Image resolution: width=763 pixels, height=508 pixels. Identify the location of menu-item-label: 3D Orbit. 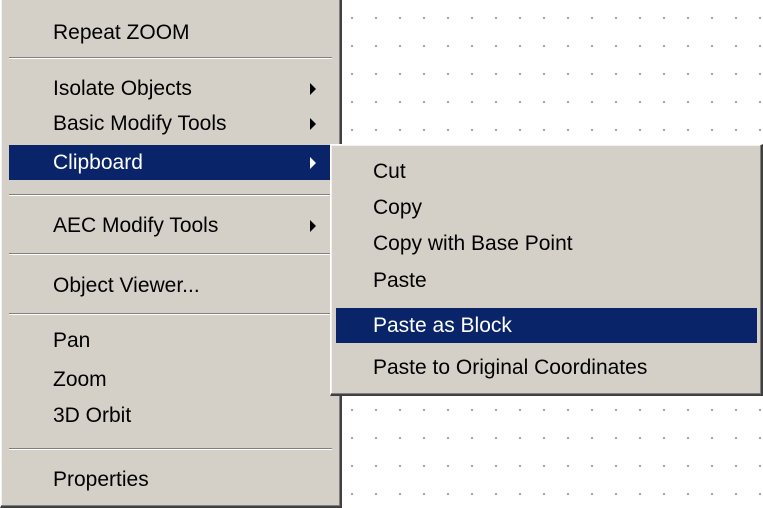
(92, 415).